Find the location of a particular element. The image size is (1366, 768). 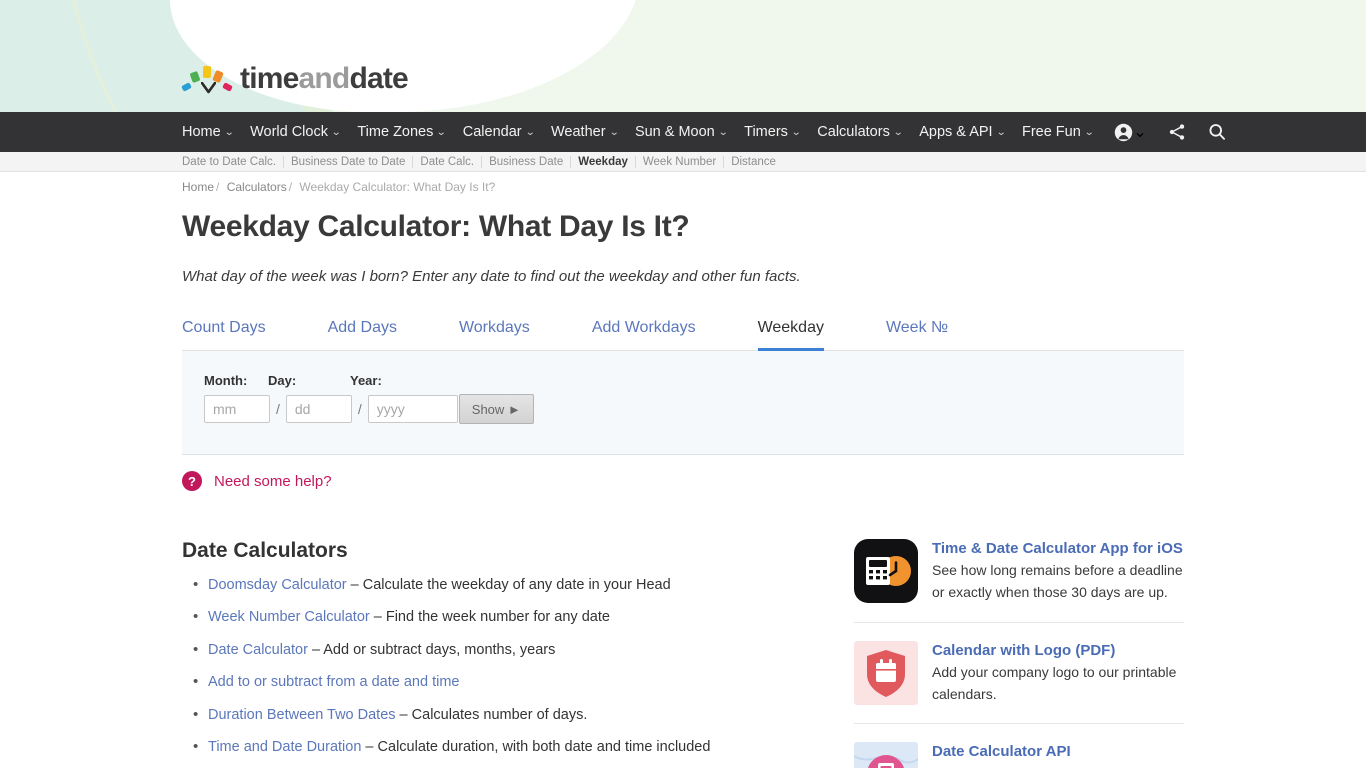

nav-item-sun-and-moon: Sun & Moon ⌄ is located at coordinates (681, 132).